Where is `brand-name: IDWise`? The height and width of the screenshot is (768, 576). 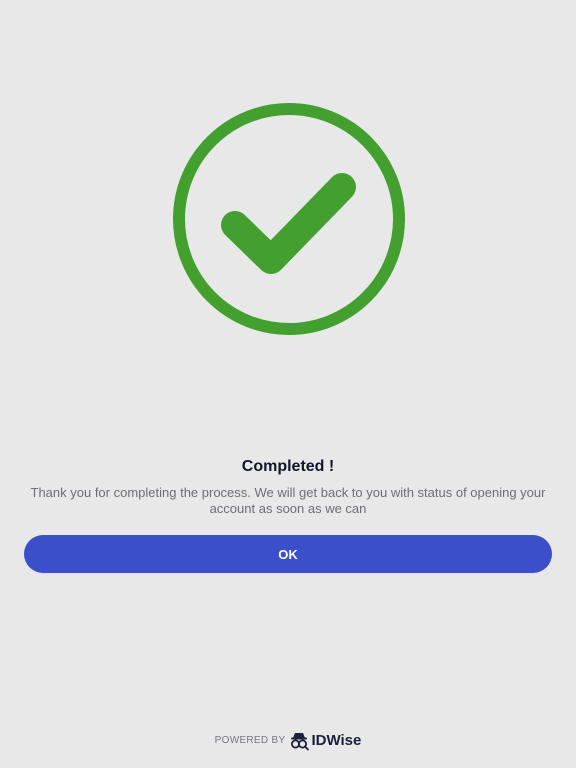
brand-name: IDWise is located at coordinates (336, 740).